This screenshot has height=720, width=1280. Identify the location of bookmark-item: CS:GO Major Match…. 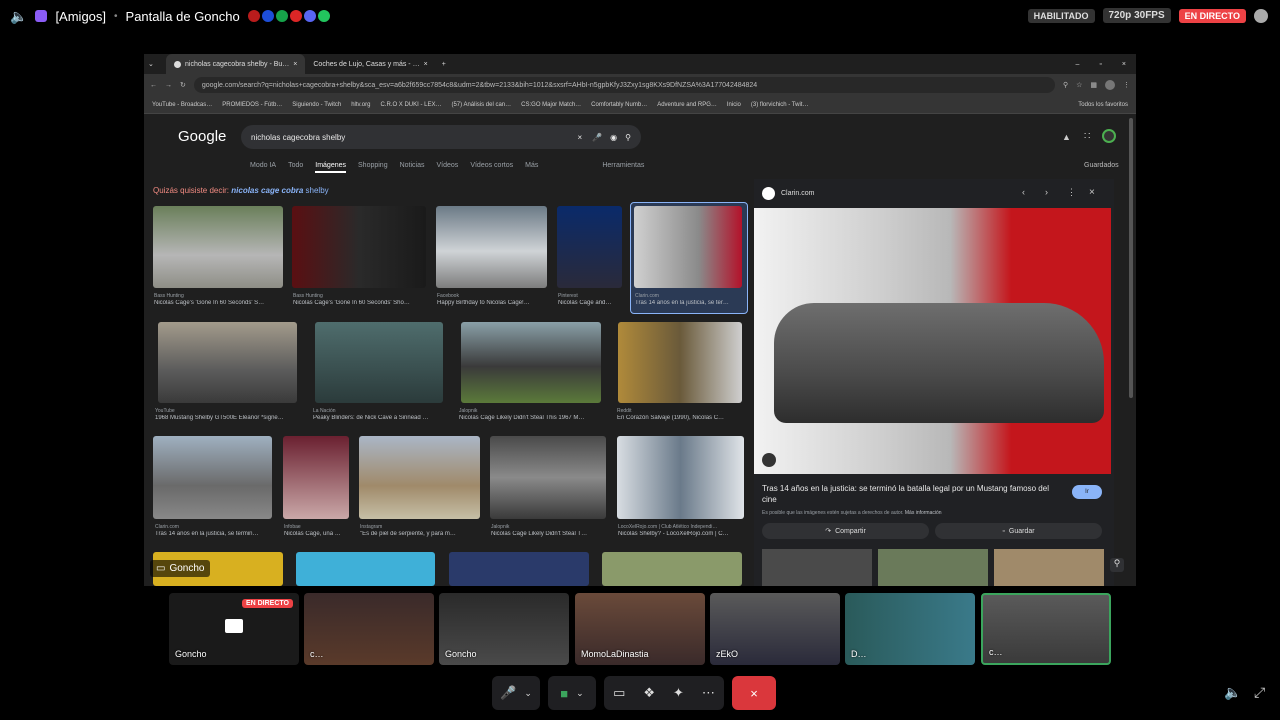
(551, 105).